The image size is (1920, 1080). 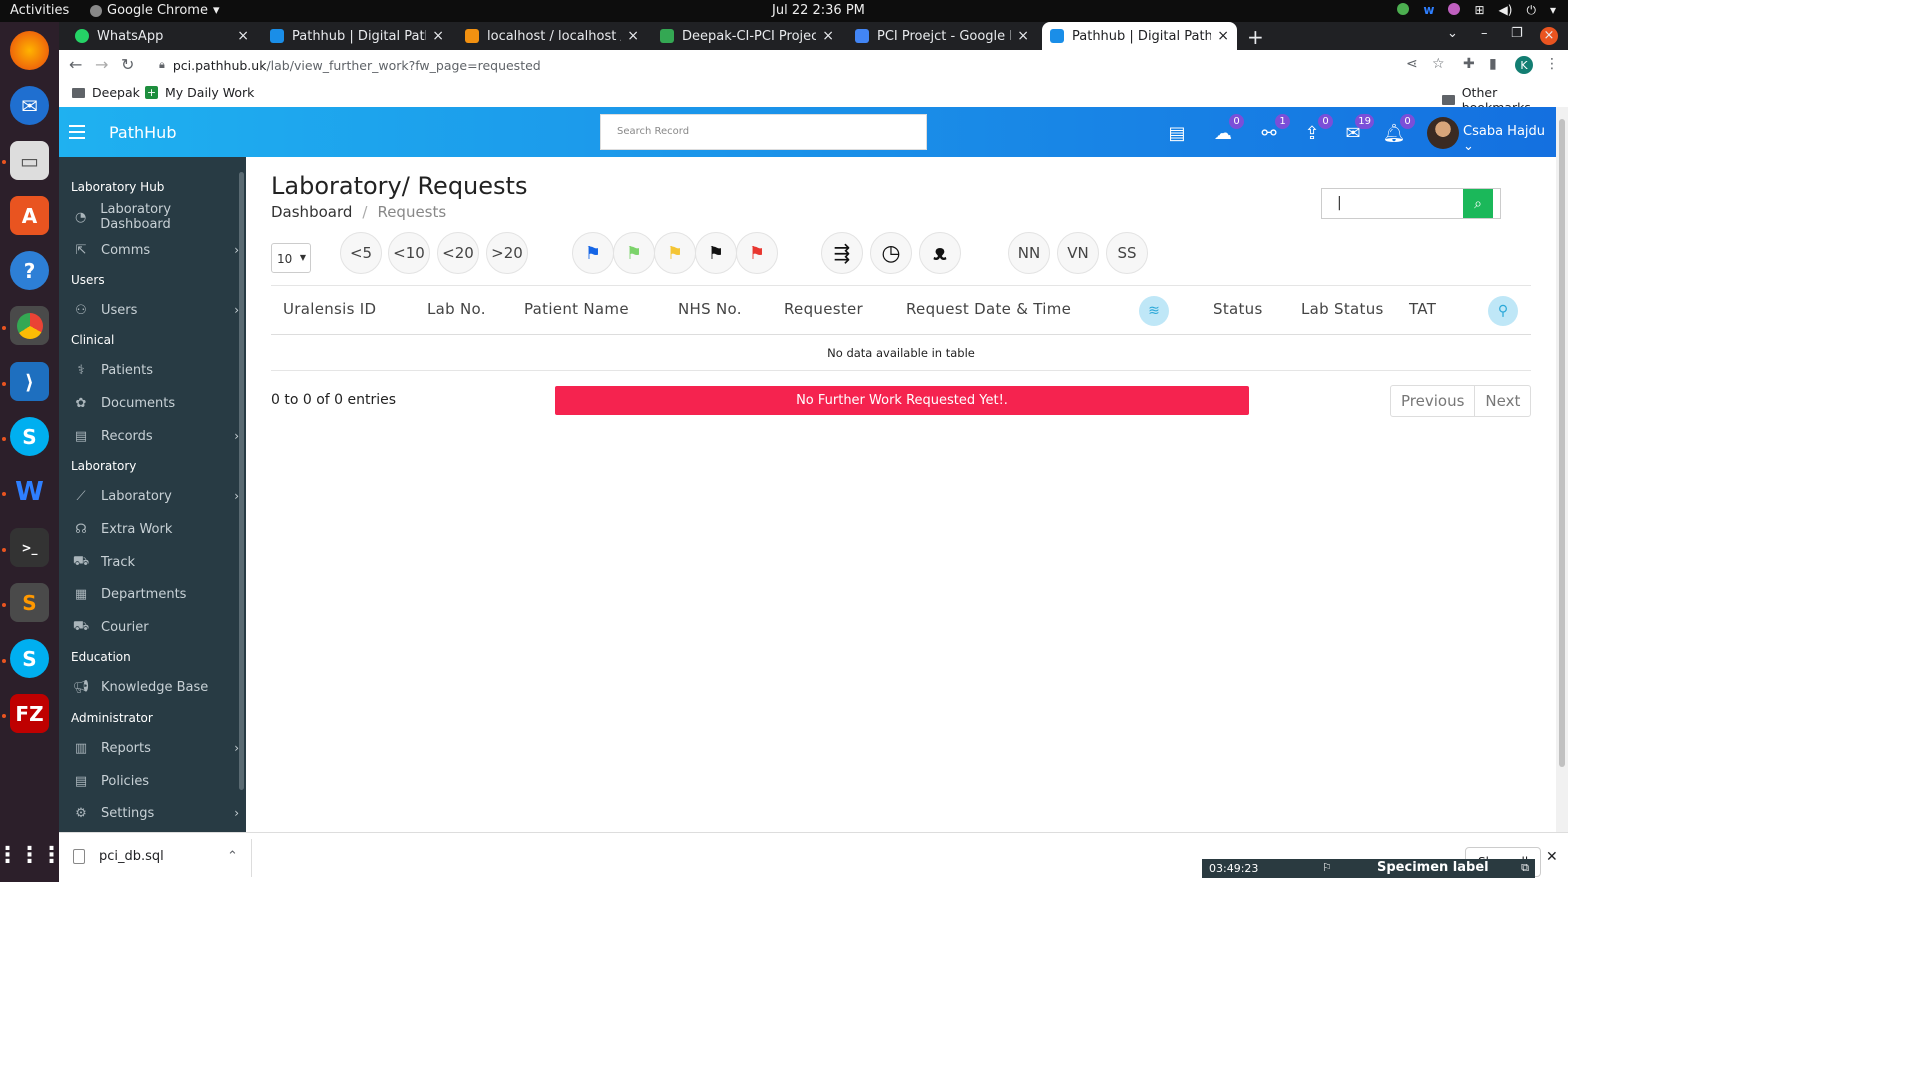 What do you see at coordinates (156, 687) in the screenshot?
I see `sidebar-item-knowledge-base: 📢︎ Knowledge Base` at bounding box center [156, 687].